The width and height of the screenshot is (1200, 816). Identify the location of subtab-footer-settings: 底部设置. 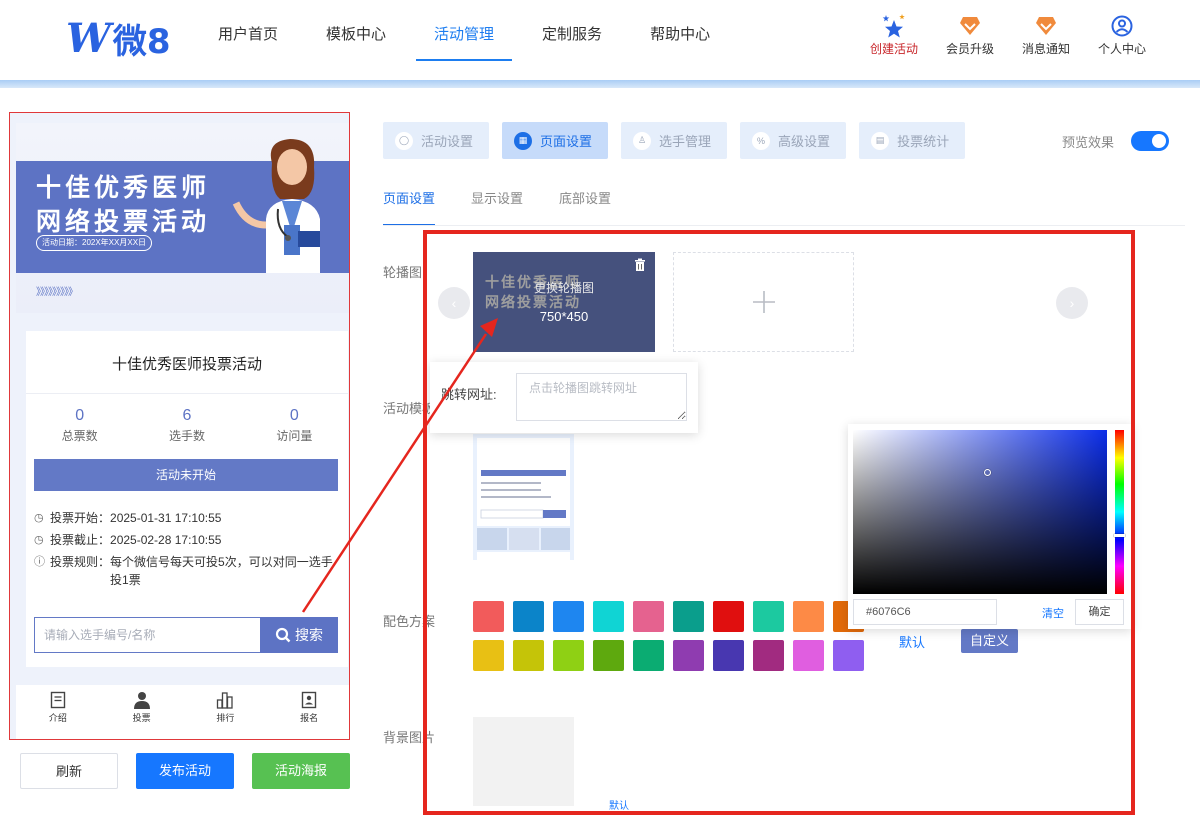
(585, 207).